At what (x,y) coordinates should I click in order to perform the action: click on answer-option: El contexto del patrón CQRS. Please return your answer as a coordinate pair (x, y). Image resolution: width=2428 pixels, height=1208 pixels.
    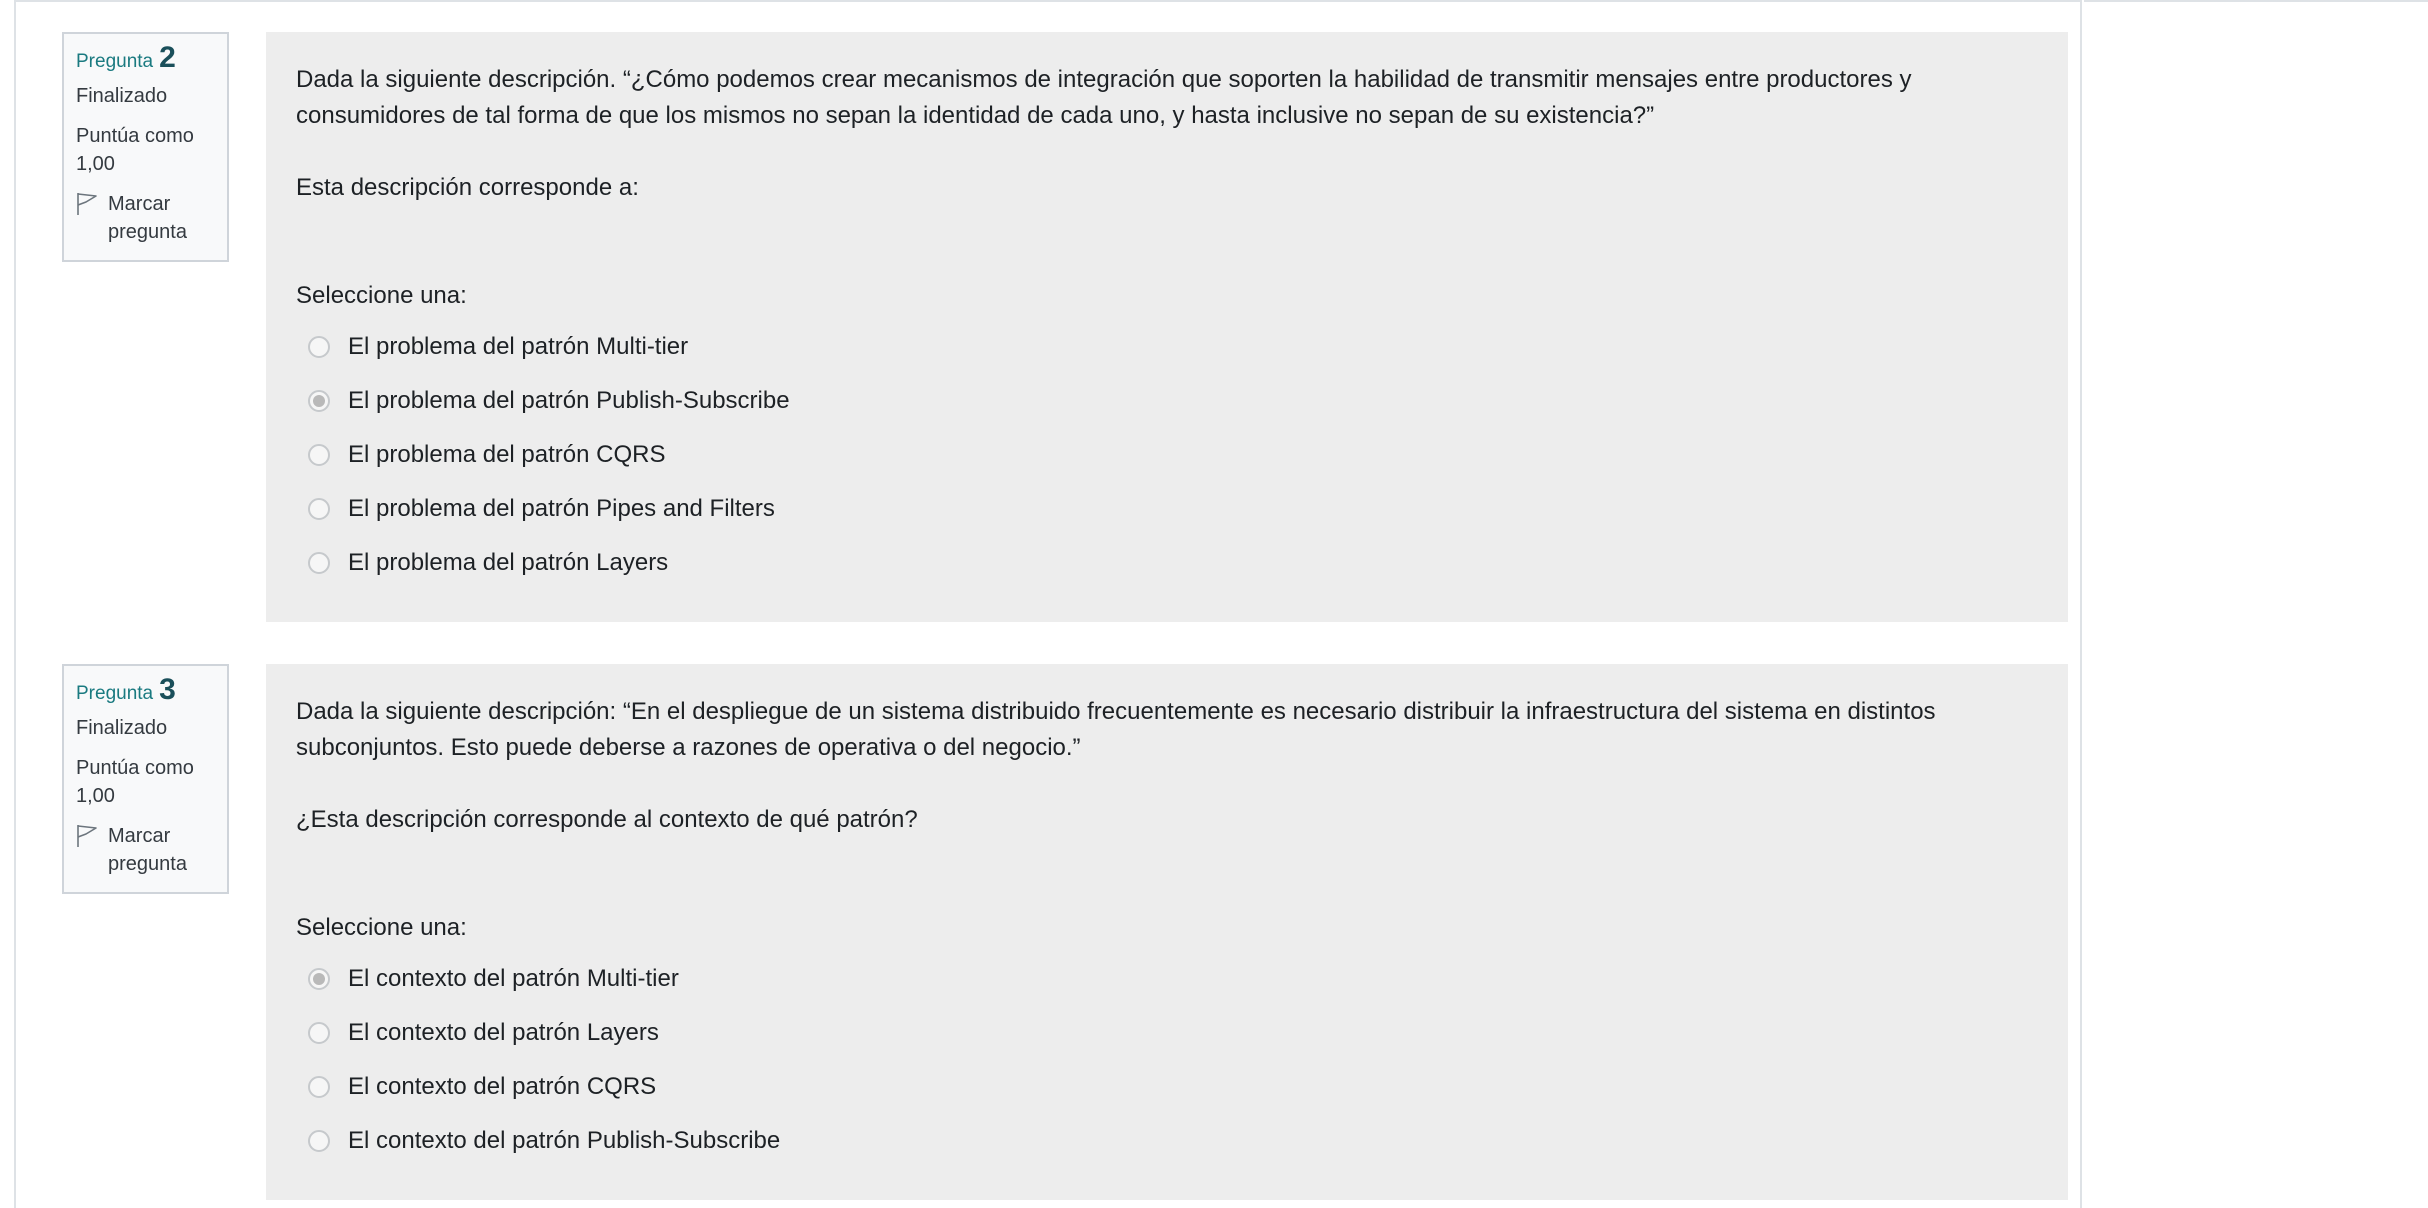
    Looking at the image, I should click on (1167, 1087).